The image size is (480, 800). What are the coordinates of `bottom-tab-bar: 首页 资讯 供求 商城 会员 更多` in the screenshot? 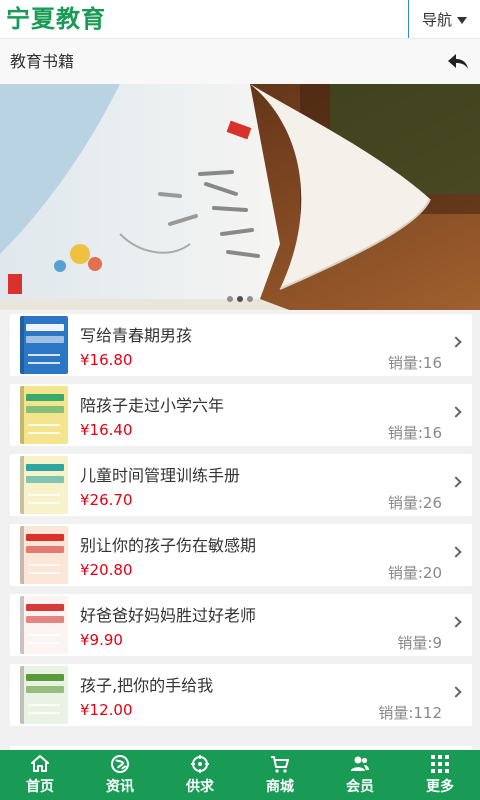 It's located at (240, 775).